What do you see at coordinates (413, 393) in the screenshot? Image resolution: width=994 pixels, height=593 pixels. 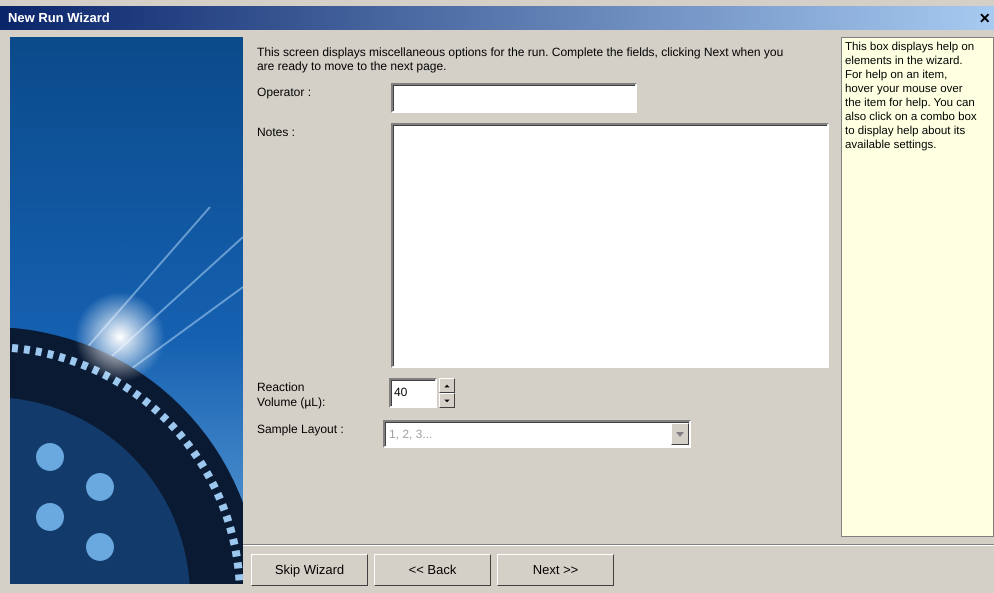 I see `number-field: 40` at bounding box center [413, 393].